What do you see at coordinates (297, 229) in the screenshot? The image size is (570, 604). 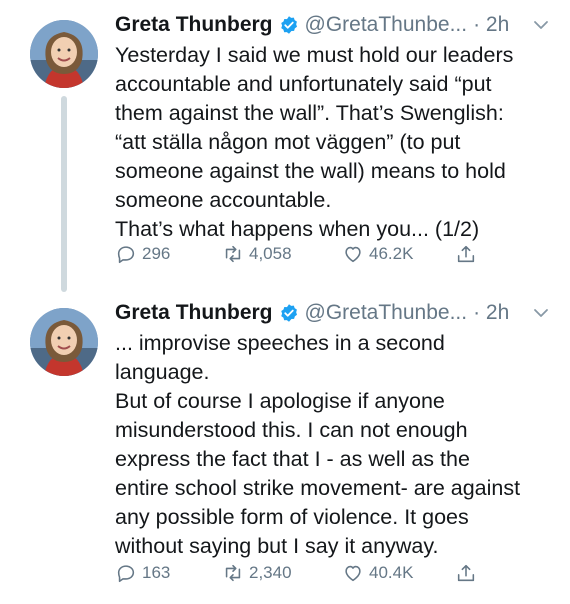 I see `tweet-text-line: That’s what happens when you... (1/2)` at bounding box center [297, 229].